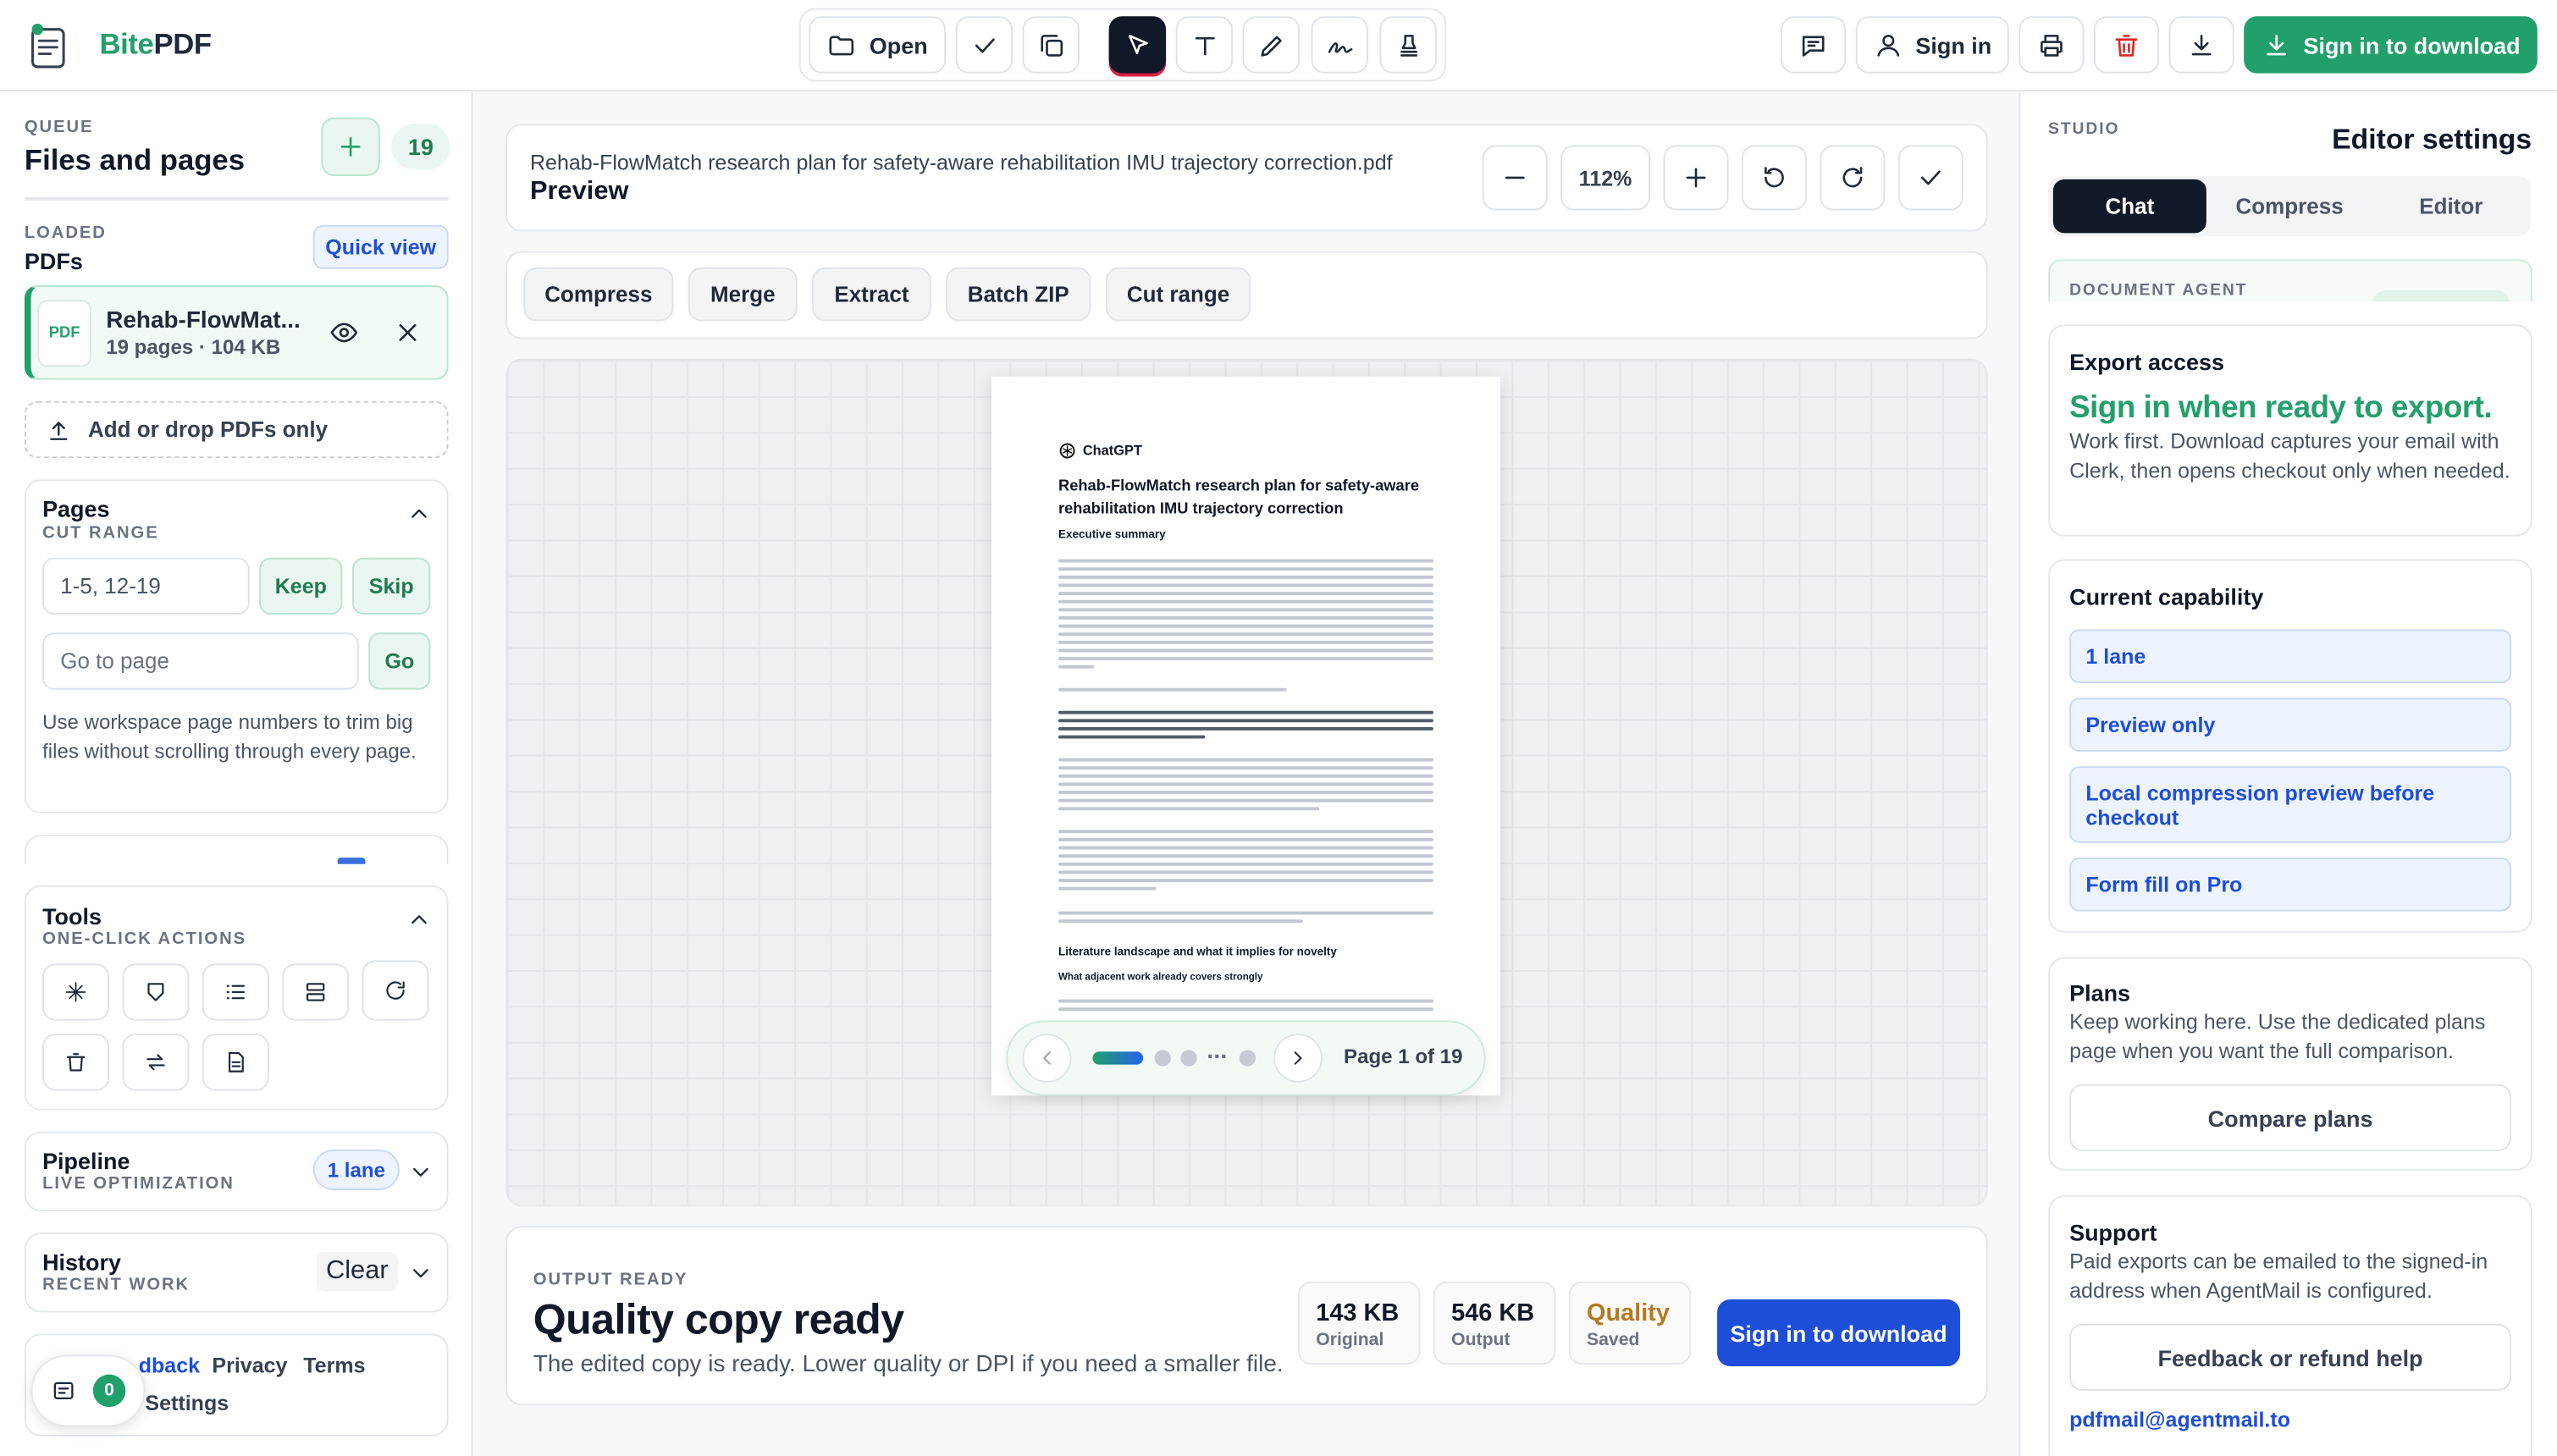 The width and height of the screenshot is (2557, 1456). Describe the element at coordinates (2158, 291) in the screenshot. I see `document-agent-caption: DOCUMENT AGENT` at that location.